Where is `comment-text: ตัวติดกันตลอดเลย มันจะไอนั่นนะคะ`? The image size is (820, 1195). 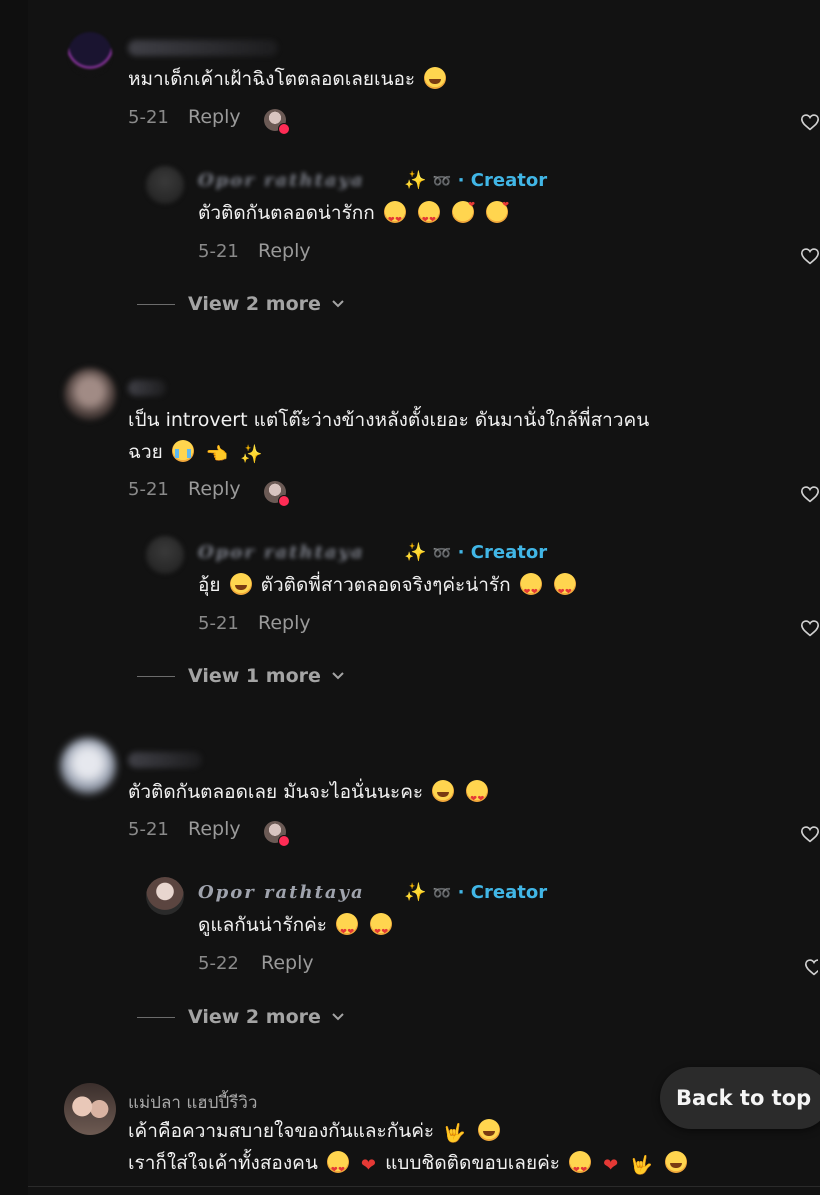 comment-text: ตัวติดกันตลอดเลย มันจะไอนั่นนะคะ is located at coordinates (309, 795).